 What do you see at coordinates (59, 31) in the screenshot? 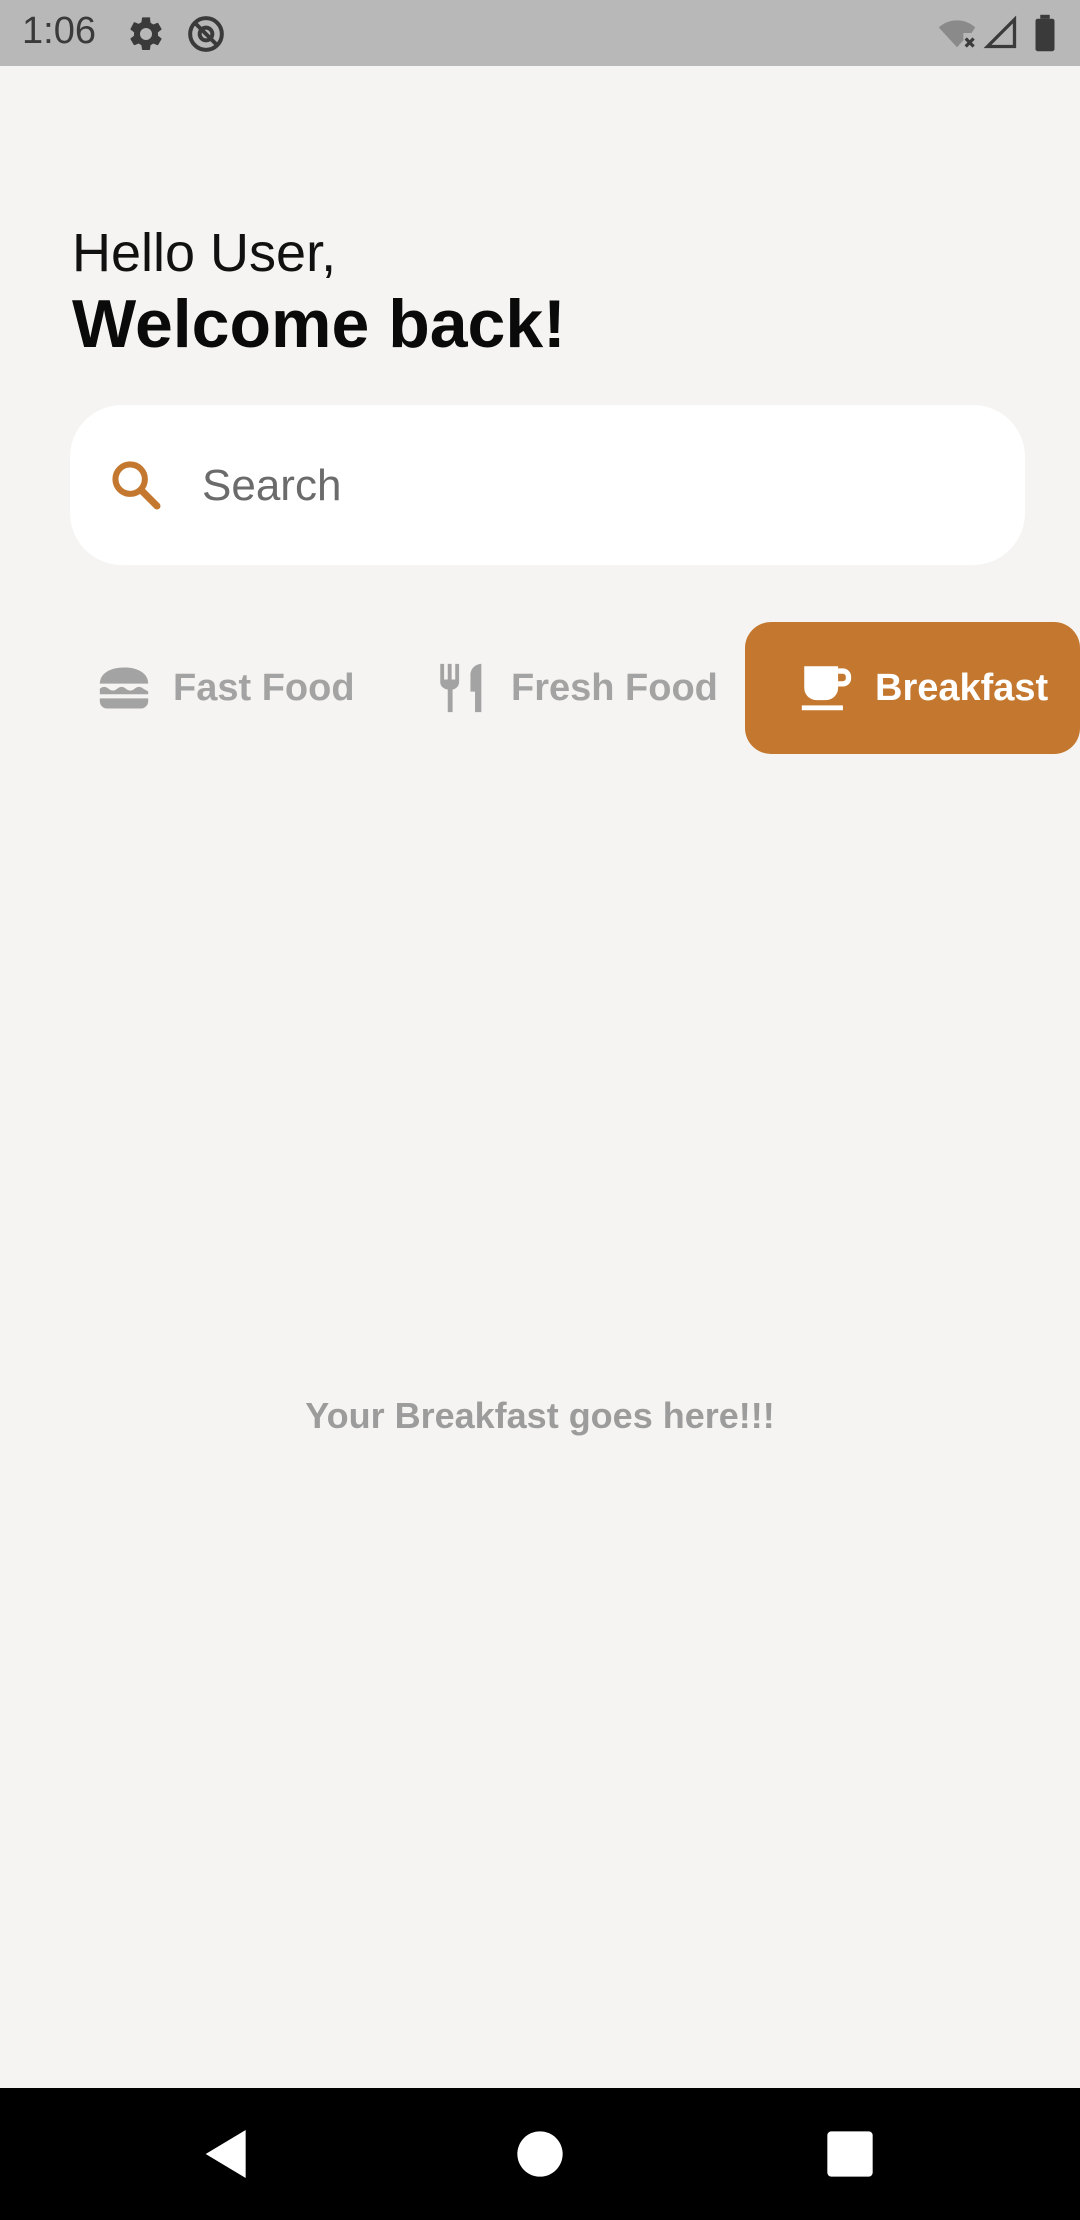
I see `status-time: 1:06` at bounding box center [59, 31].